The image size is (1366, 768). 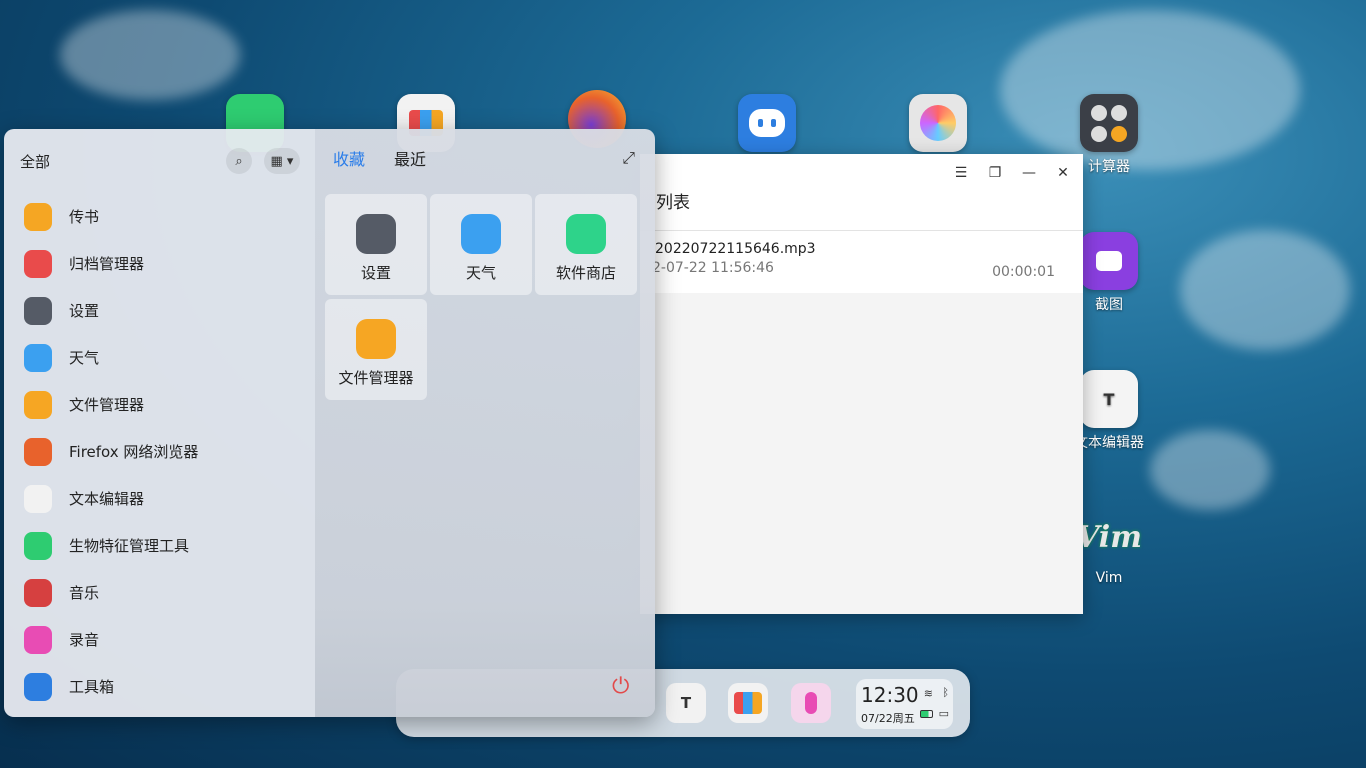 What do you see at coordinates (92, 687) in the screenshot?
I see `app-item-label: 工具箱` at bounding box center [92, 687].